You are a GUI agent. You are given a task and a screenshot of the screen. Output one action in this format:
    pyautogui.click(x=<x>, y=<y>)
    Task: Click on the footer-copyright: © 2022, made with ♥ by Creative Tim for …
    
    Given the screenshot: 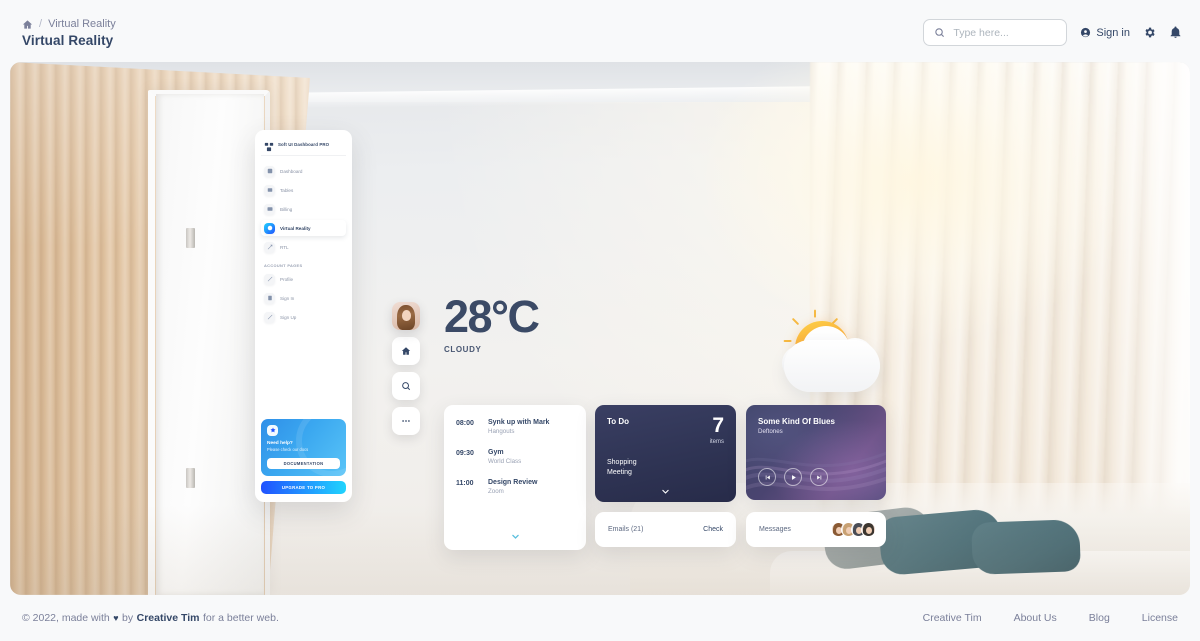 What is the action you would take?
    pyautogui.click(x=150, y=618)
    